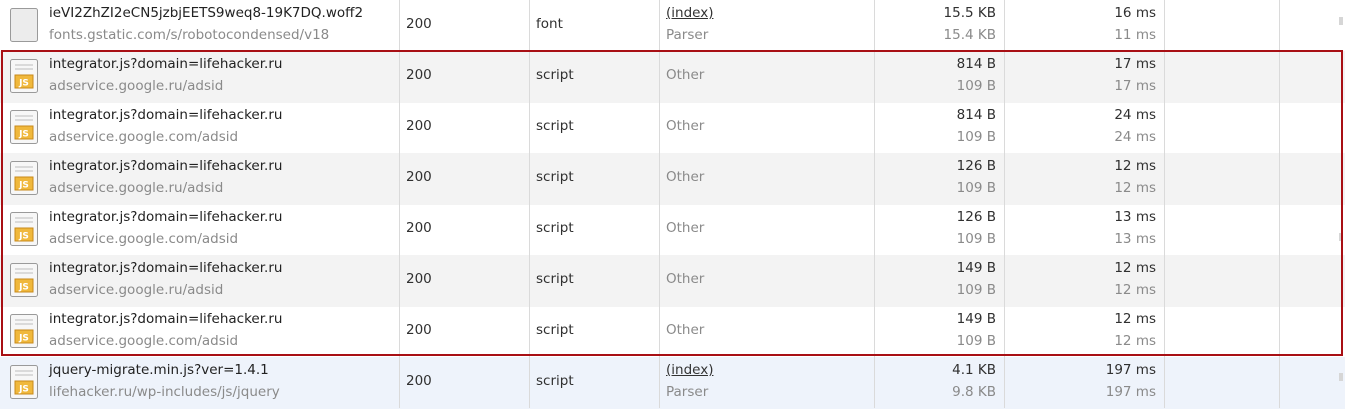 The image size is (1345, 409). Describe the element at coordinates (144, 341) in the screenshot. I see `request-domain: adservice.google.com/adsid` at that location.